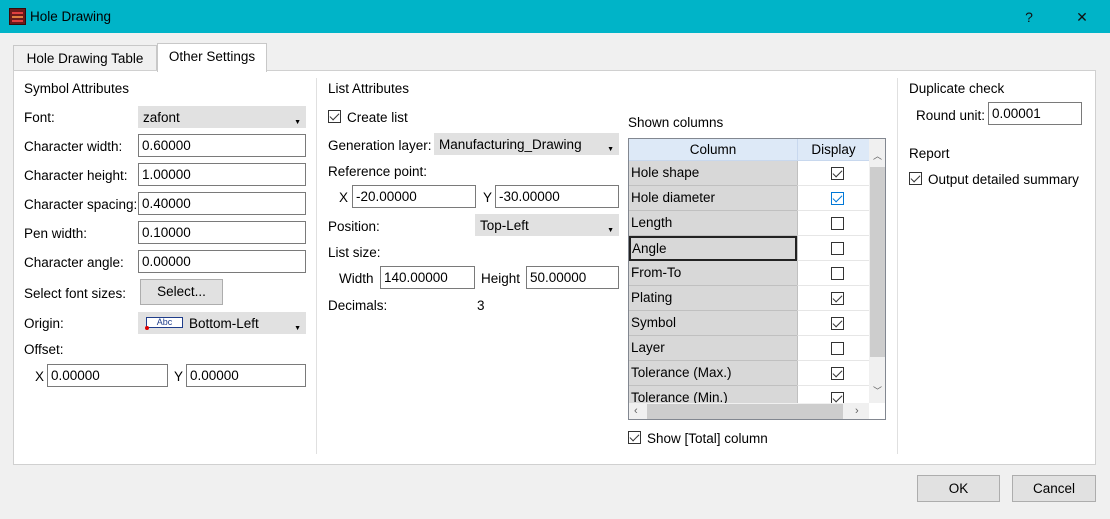 The width and height of the screenshot is (1110, 519). I want to click on table-row: Length, so click(749, 223).